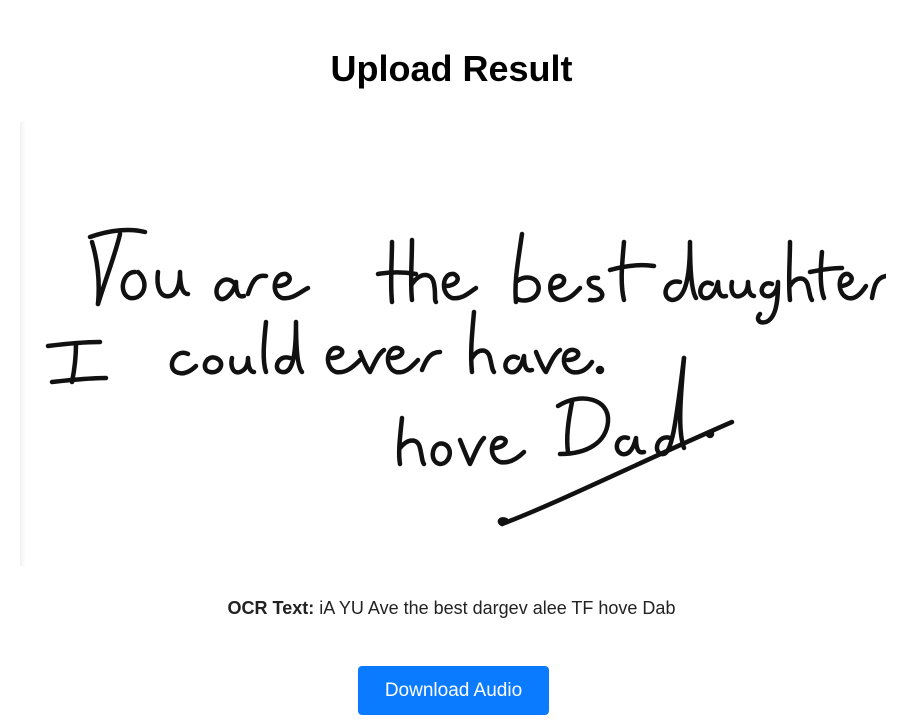 This screenshot has height=727, width=903. I want to click on download-audio-button: Download Audio, so click(453, 690).